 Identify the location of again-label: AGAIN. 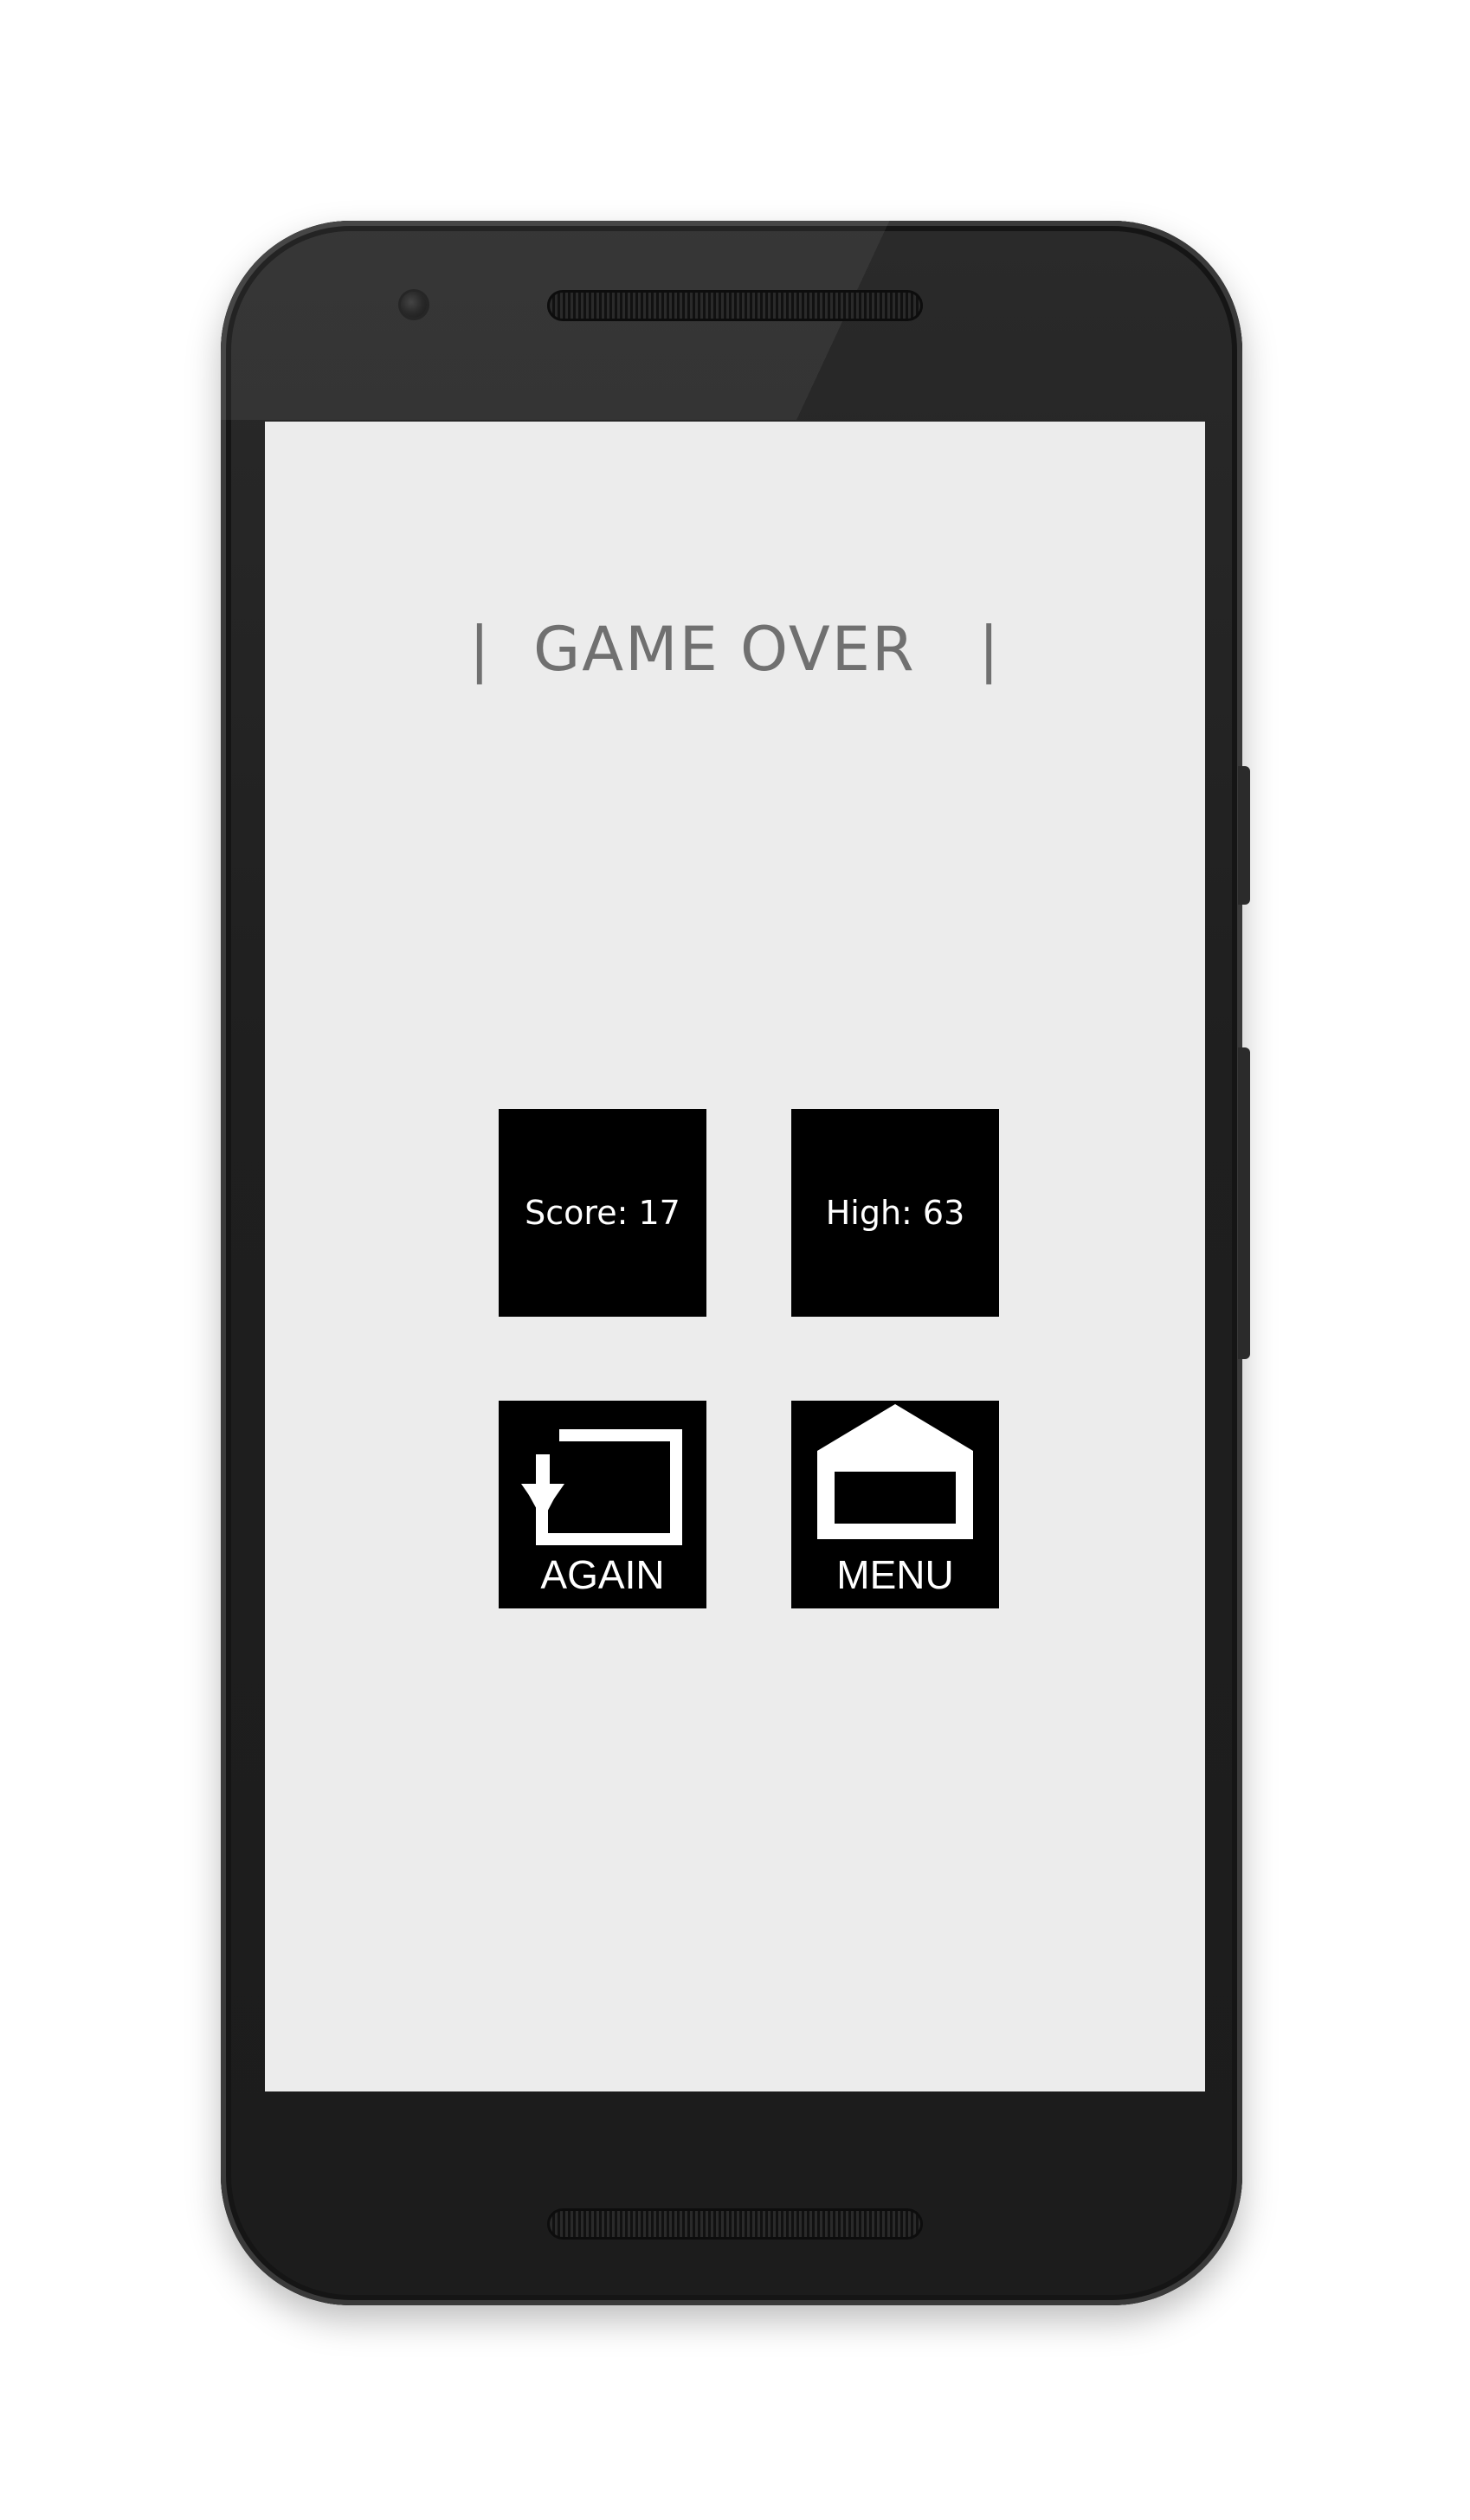
(602, 1574).